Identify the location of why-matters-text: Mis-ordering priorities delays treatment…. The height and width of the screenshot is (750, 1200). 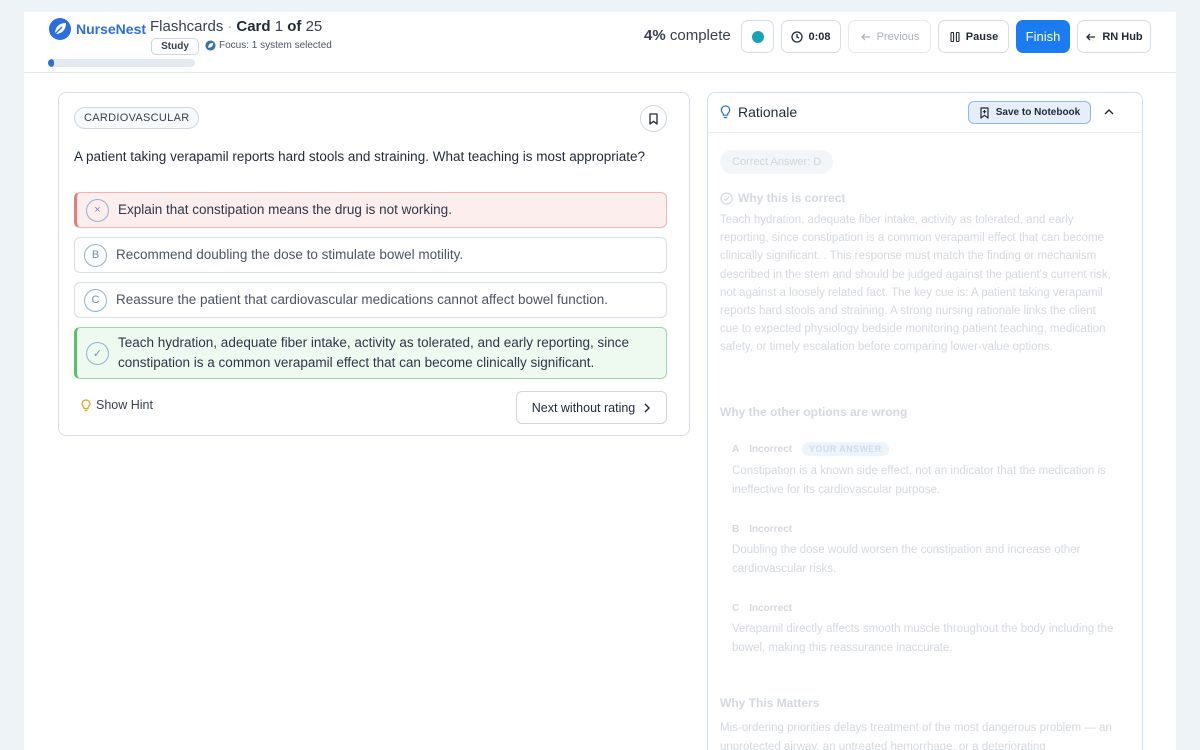
(916, 736).